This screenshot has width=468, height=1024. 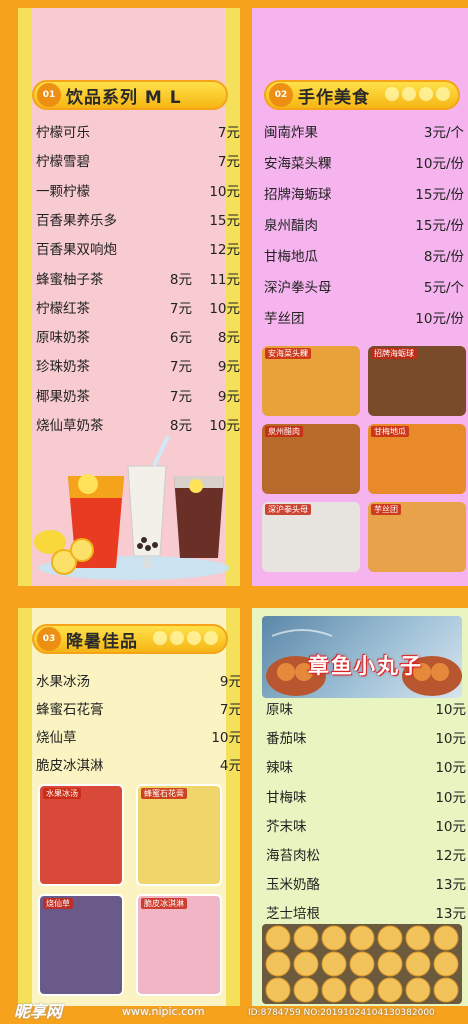 I want to click on menu-row: 柠檬可乐 7元, so click(x=138, y=131).